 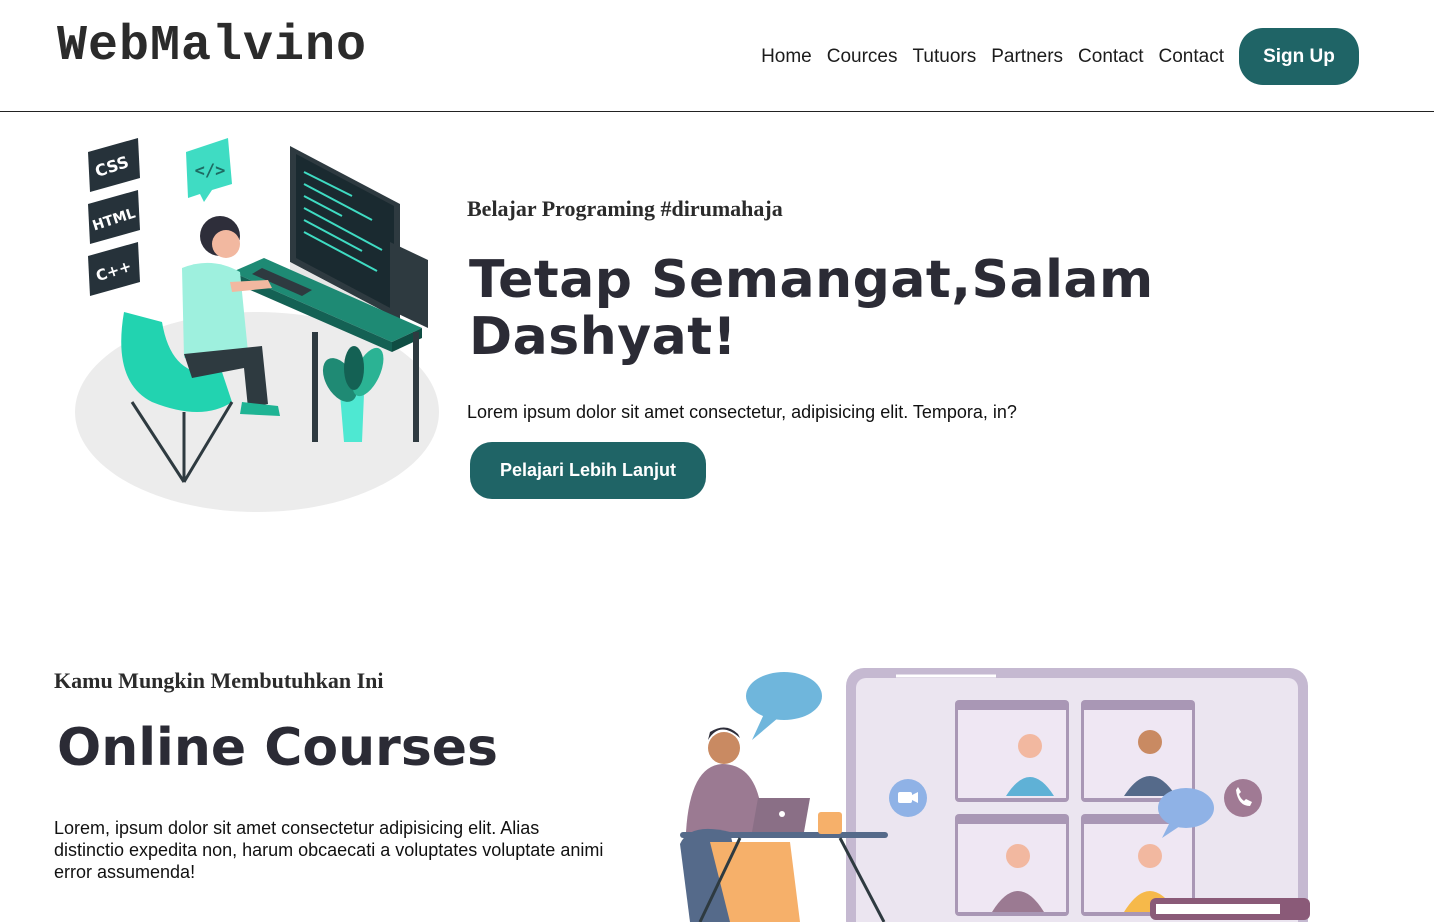 I want to click on site-logo: WebMalvino, so click(x=212, y=47).